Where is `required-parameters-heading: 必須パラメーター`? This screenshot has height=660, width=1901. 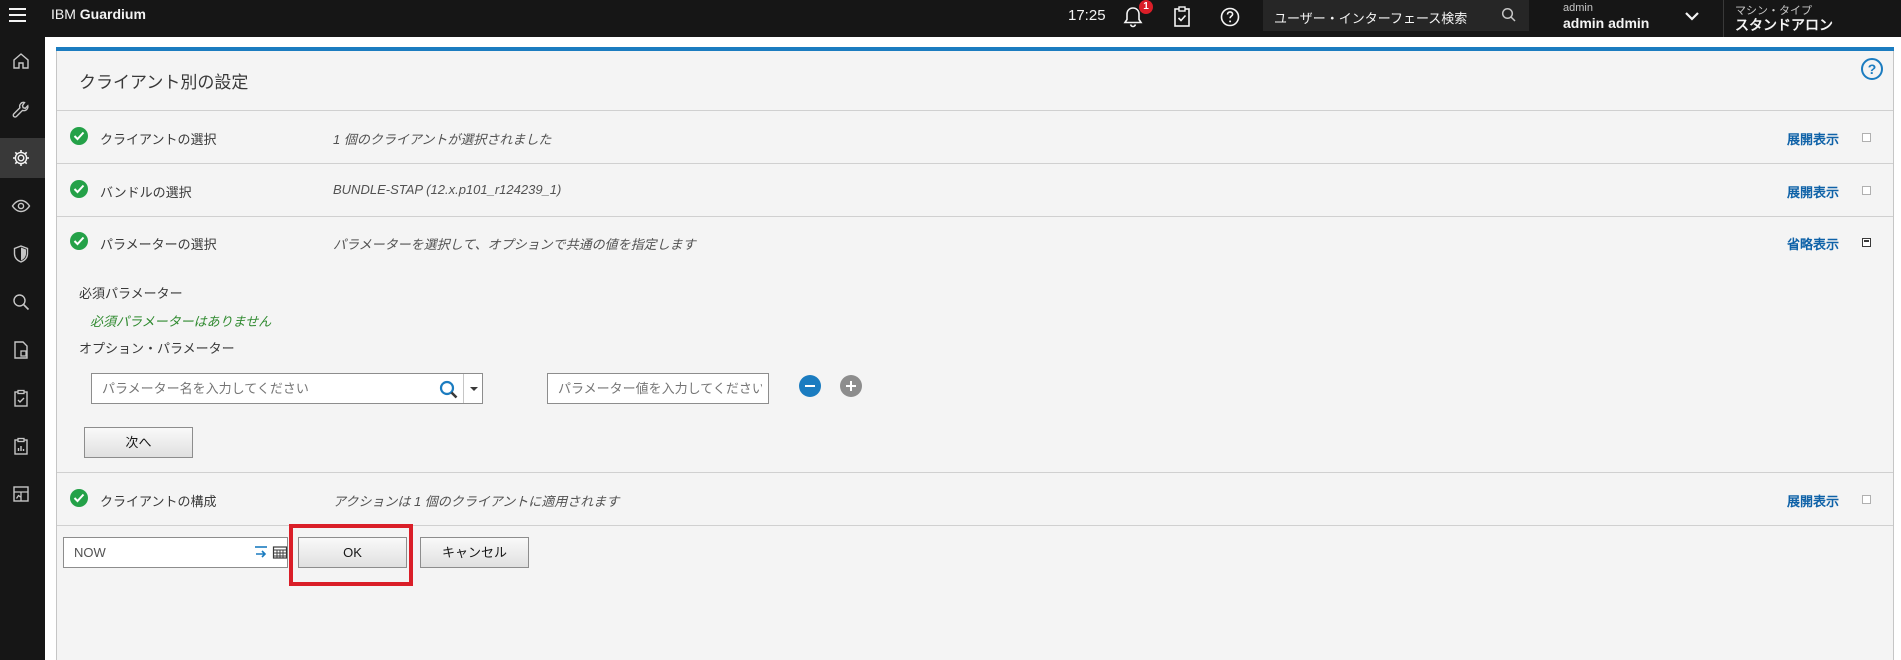
required-parameters-heading: 必須パラメーター is located at coordinates (131, 293).